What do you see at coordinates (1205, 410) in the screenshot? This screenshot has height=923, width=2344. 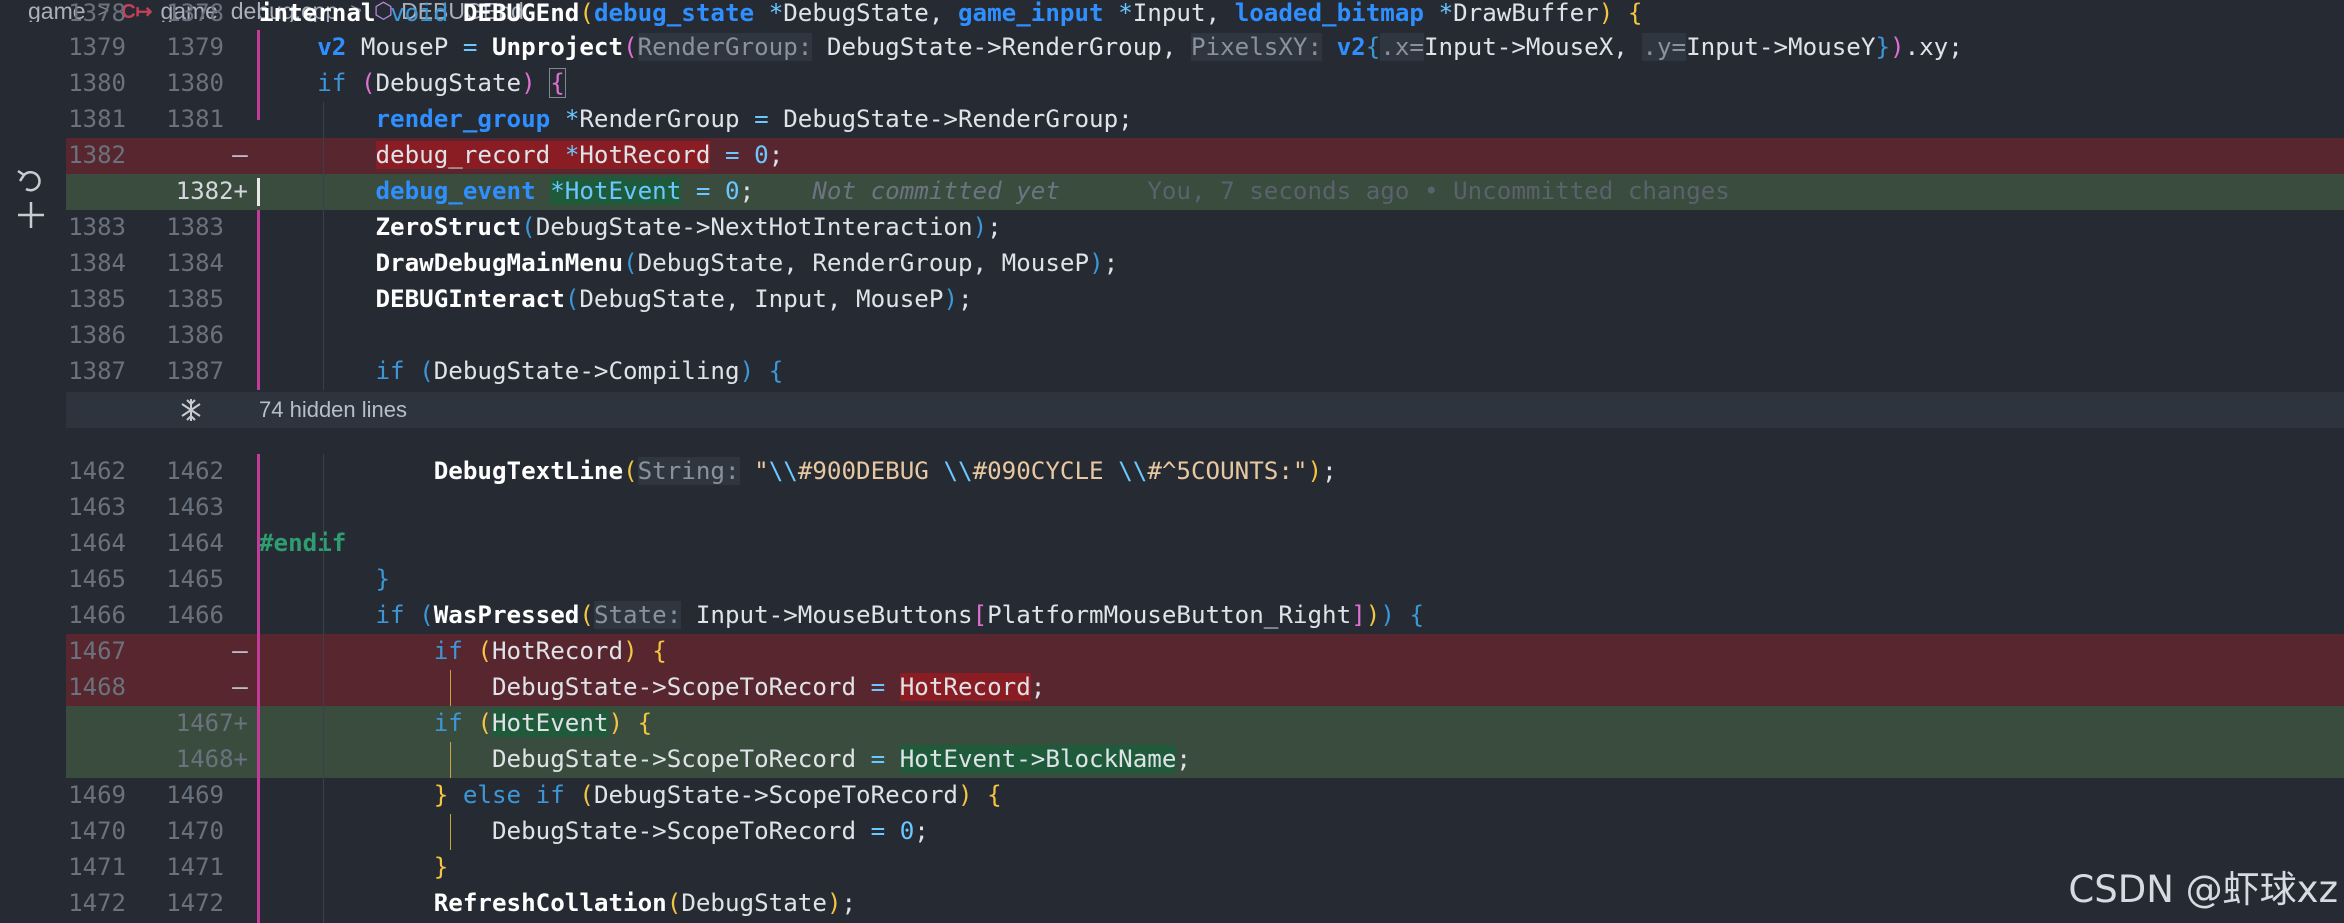 I see `hidden-lines-fold: 74 hidden lines` at bounding box center [1205, 410].